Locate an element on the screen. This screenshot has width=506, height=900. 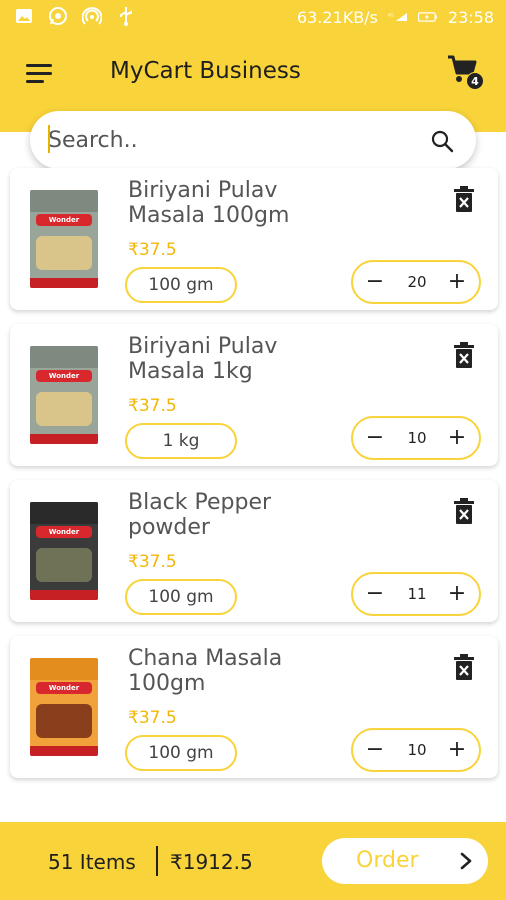
whatsapp-icon is located at coordinates (58, 16).